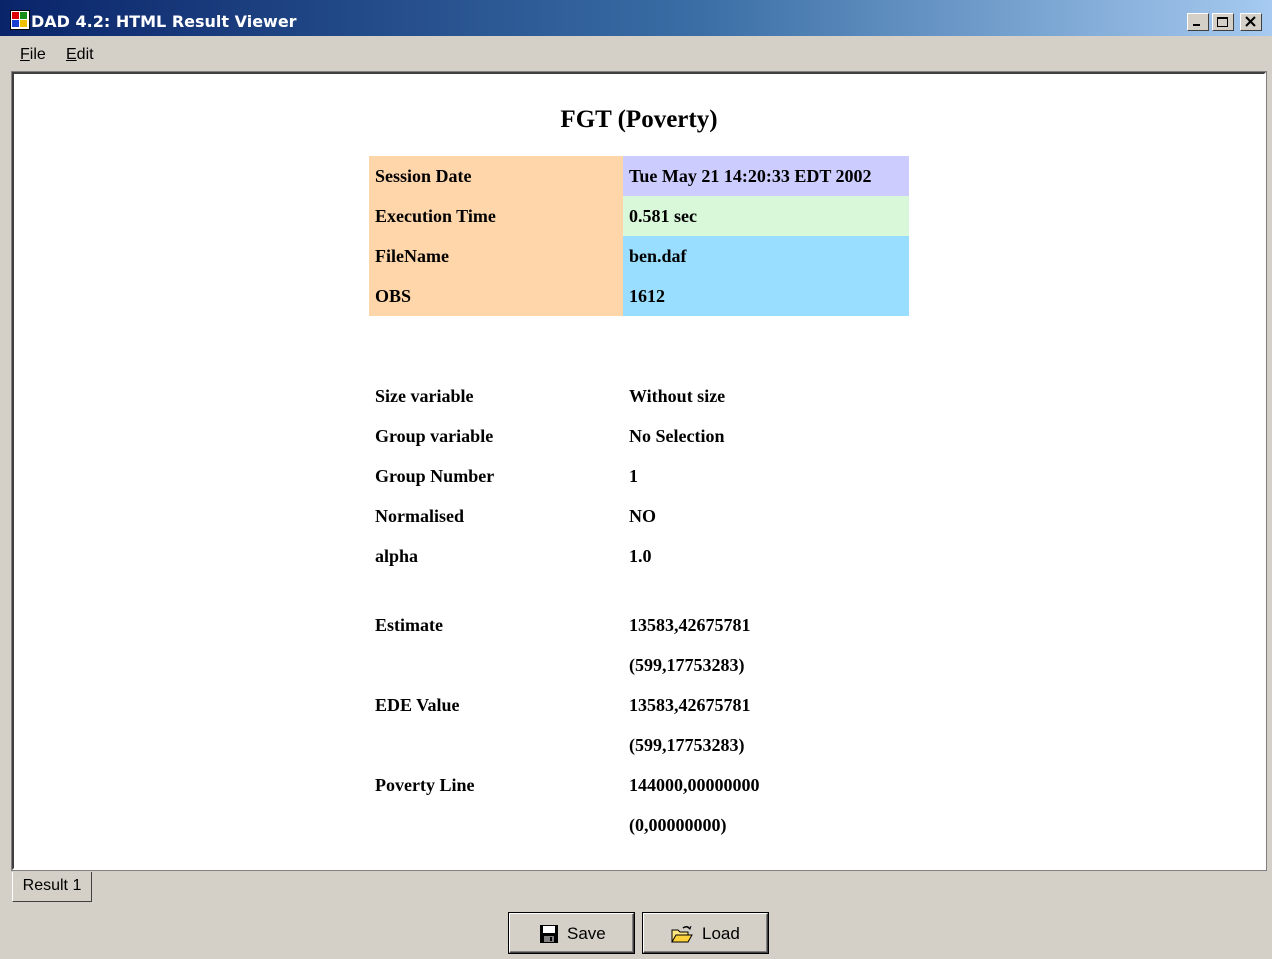 This screenshot has height=959, width=1272. I want to click on report-row-value: 1, so click(633, 476).